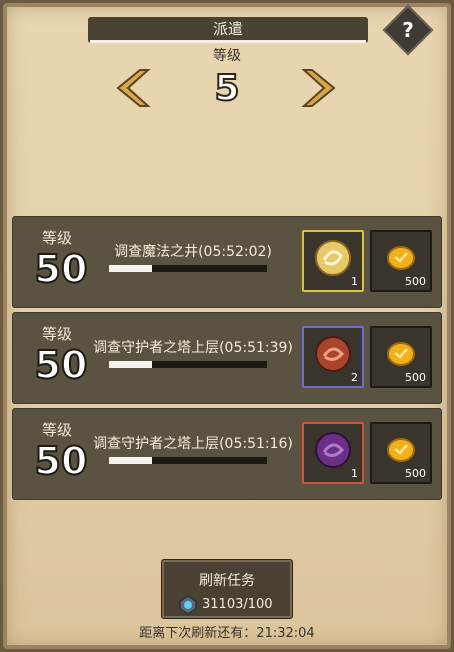 The image size is (454, 652). I want to click on mission-row: 等级 50 调查守护者之塔上层(05:51:16) 1 500, so click(227, 454).